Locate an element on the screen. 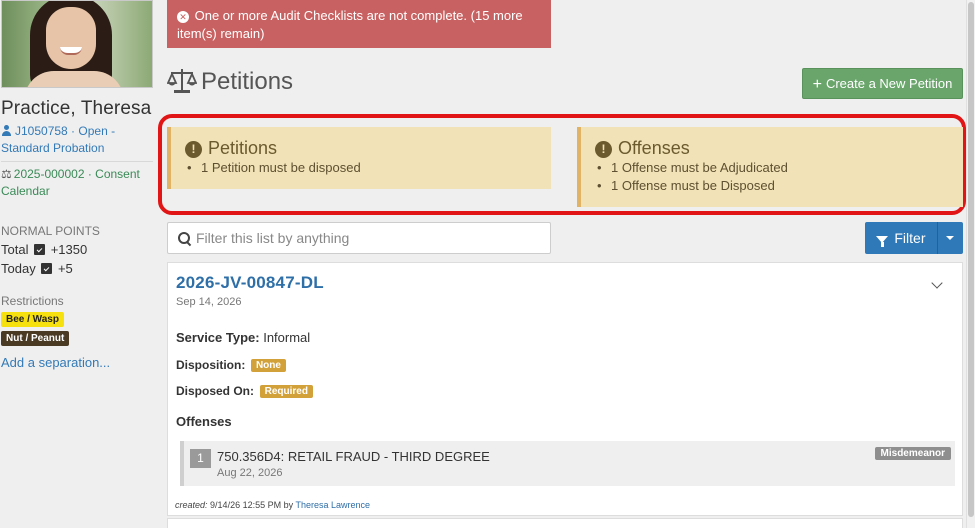 Image resolution: width=975 pixels, height=528 pixels. search-icon is located at coordinates (184, 238).